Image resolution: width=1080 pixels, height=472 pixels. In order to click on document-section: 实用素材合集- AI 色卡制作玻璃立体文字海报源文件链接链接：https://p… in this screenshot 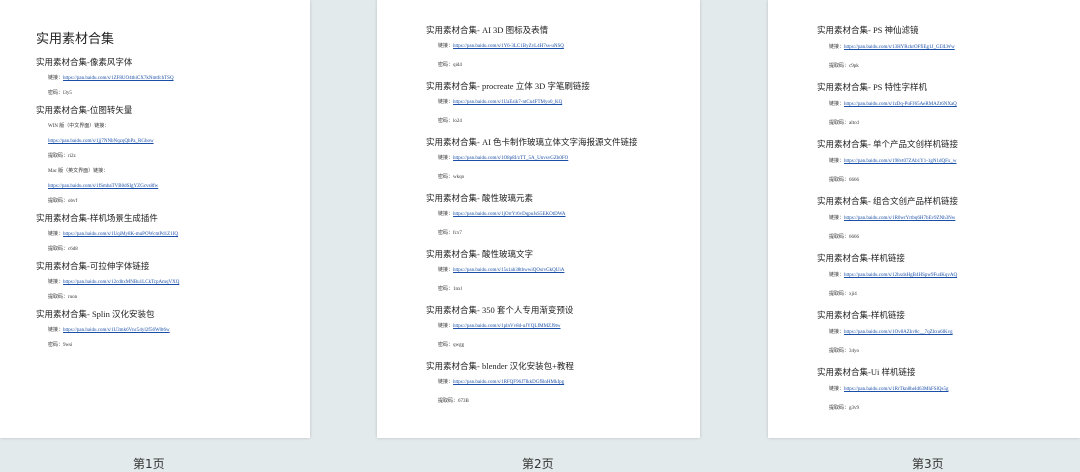, I will do `click(563, 158)`.